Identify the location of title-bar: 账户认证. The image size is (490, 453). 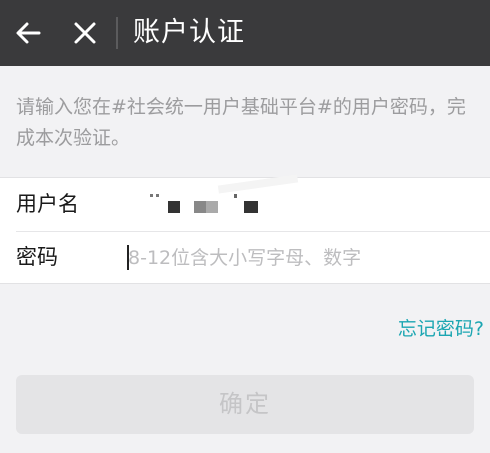
(245, 33).